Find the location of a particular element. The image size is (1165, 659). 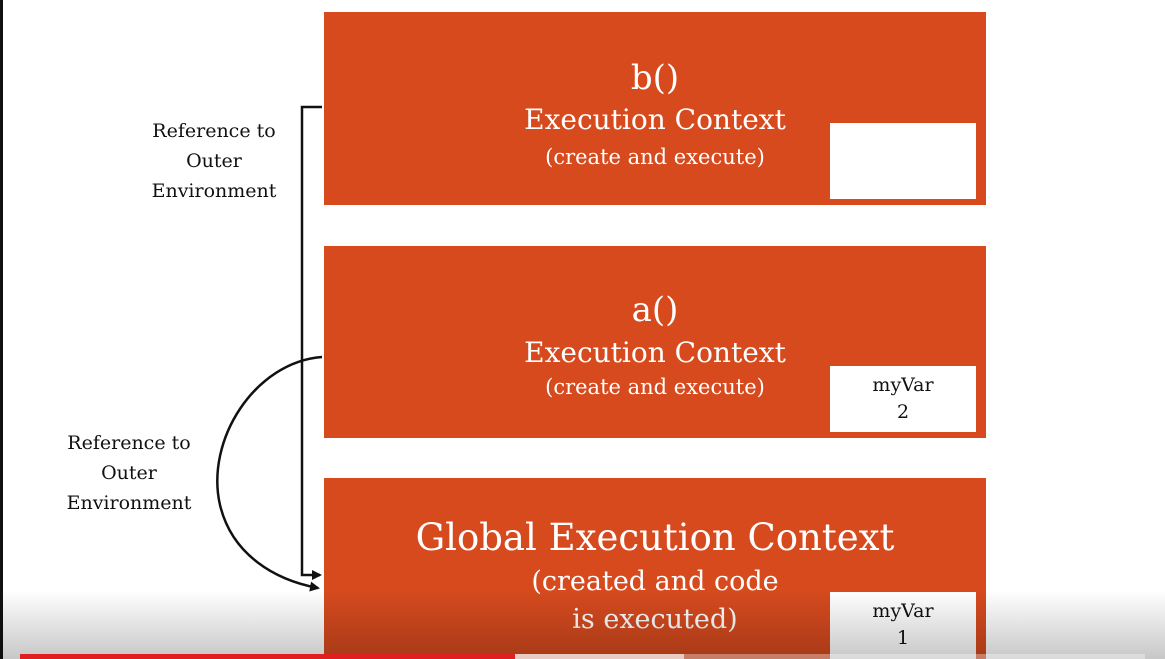

video-played-bar is located at coordinates (267, 656).